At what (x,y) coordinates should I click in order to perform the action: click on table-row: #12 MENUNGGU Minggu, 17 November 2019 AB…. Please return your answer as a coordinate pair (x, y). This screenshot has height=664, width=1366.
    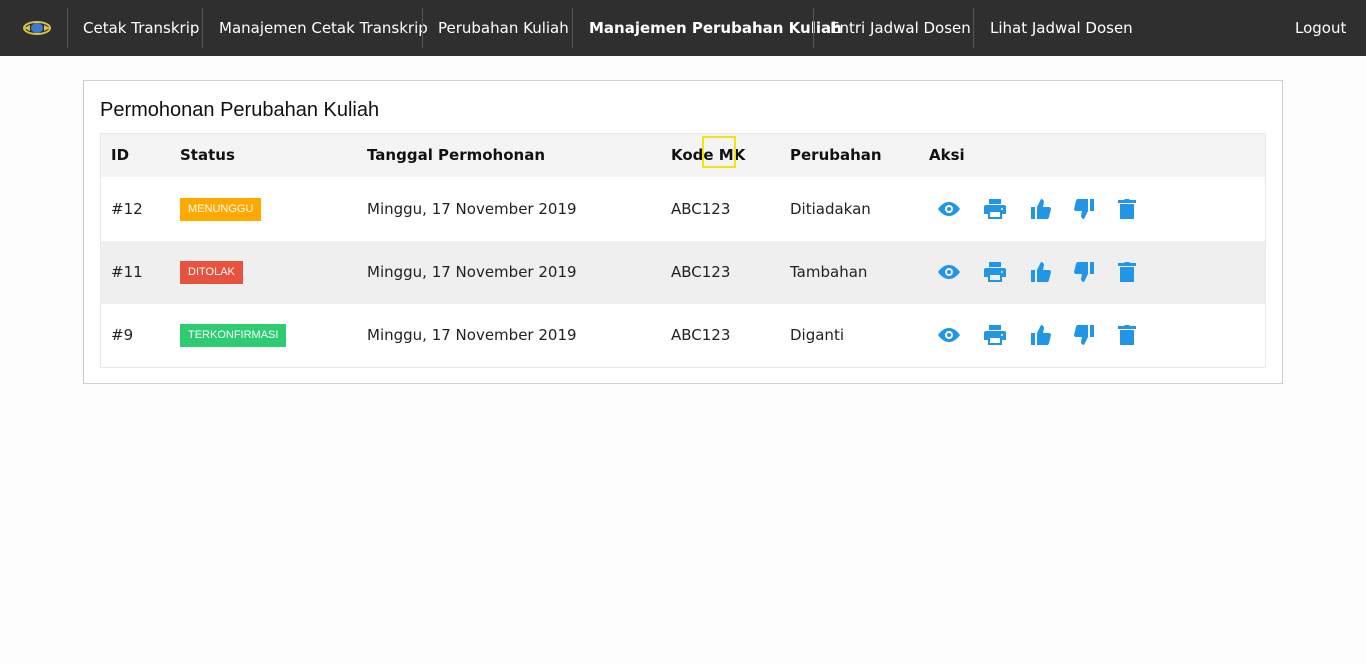
    Looking at the image, I should click on (683, 209).